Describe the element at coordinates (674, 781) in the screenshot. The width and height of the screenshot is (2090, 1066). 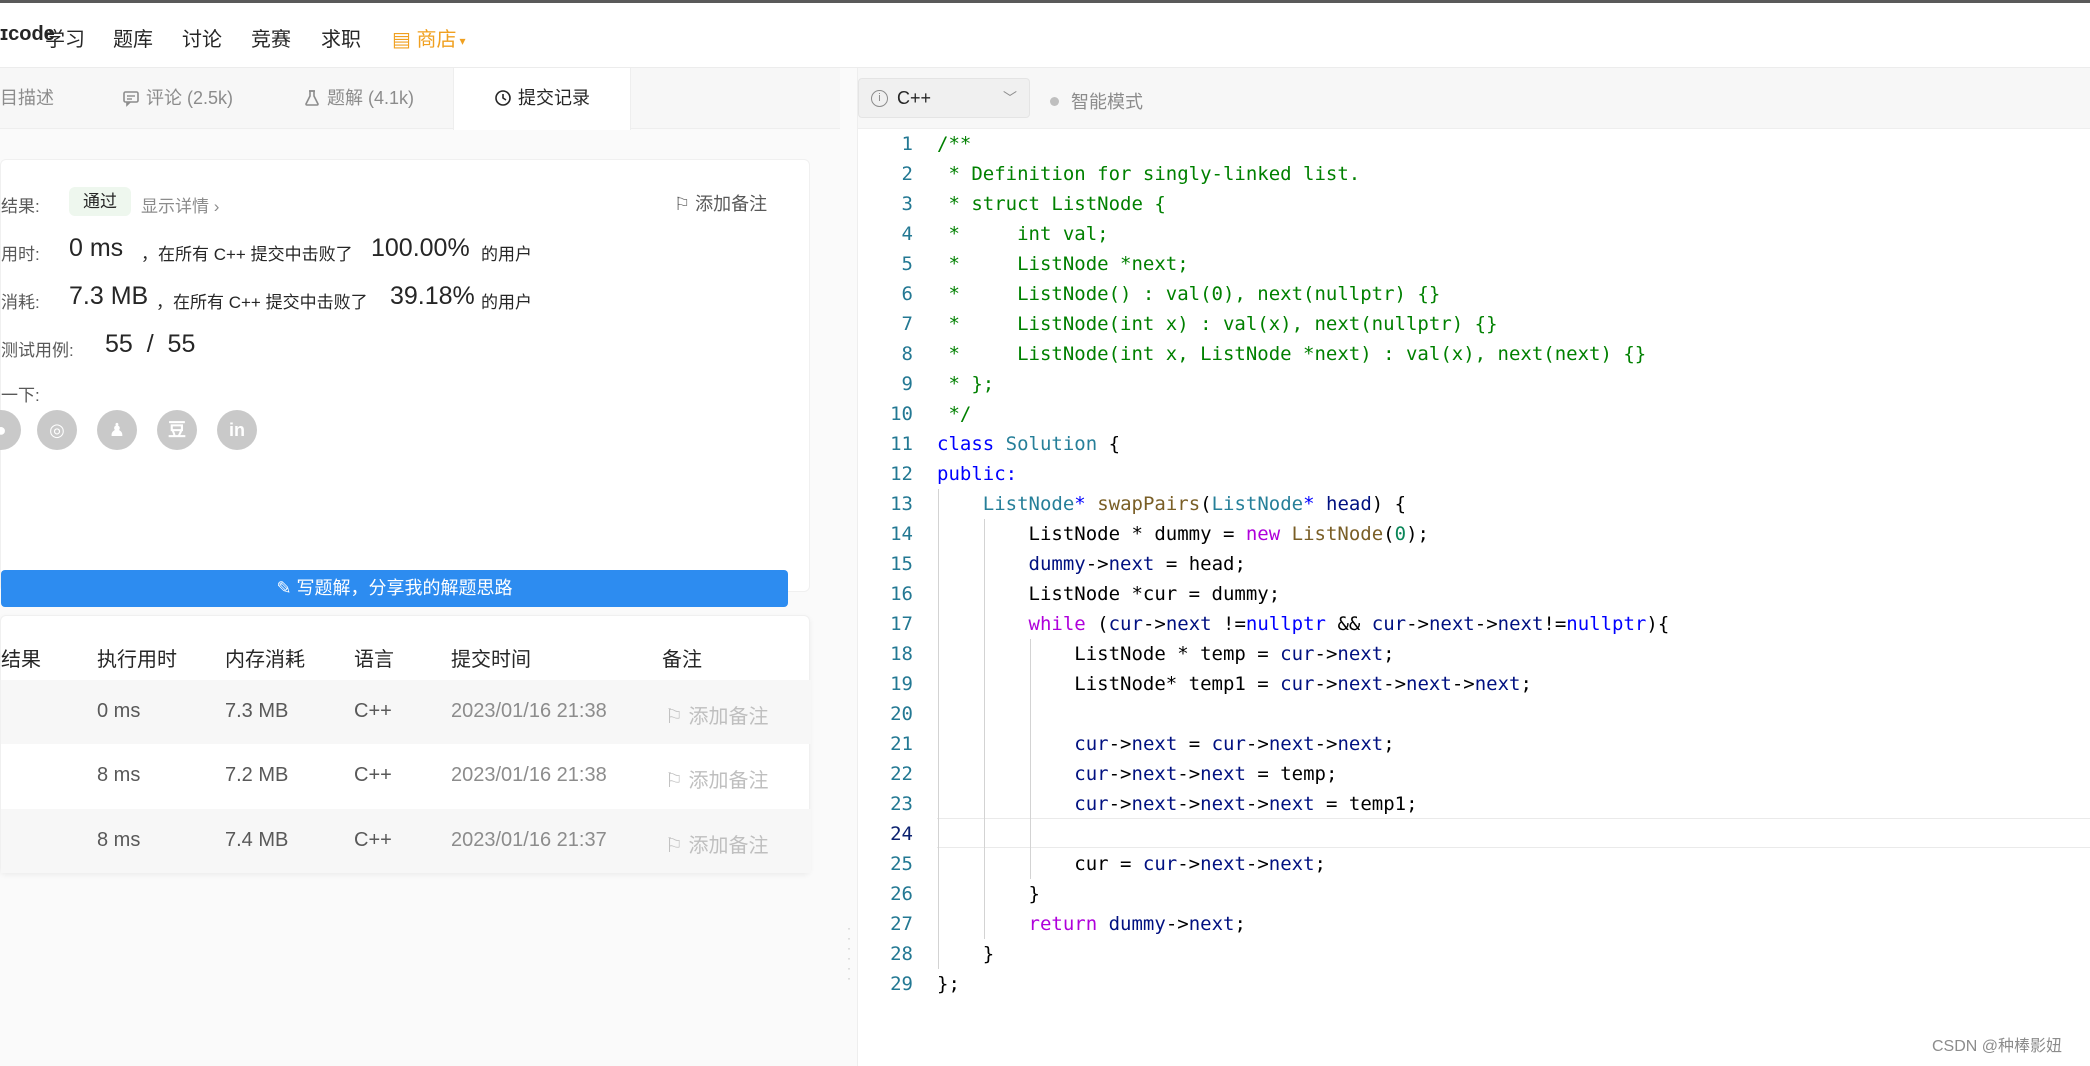
I see `flag-icon: ⚐` at that location.